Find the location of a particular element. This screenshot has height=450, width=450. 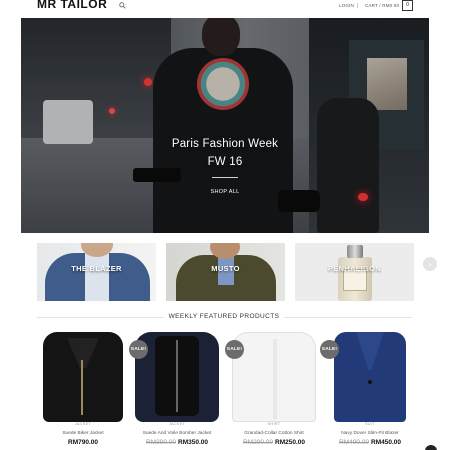

hero-subtitle: FW 16 is located at coordinates (225, 162).